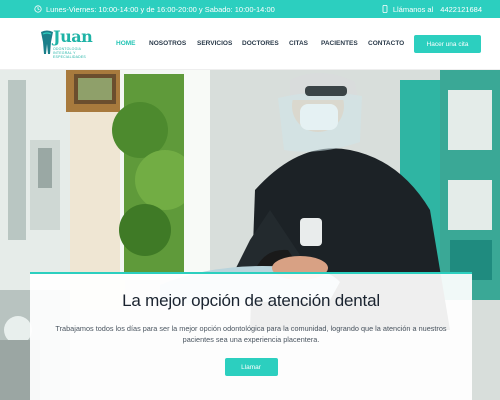 Image resolution: width=500 pixels, height=400 pixels. Describe the element at coordinates (73, 36) in the screenshot. I see `logo-wordmark: Juan` at that location.